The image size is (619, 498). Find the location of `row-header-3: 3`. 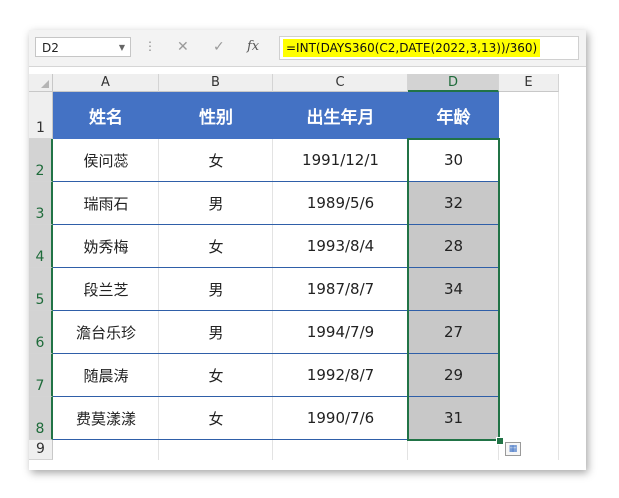

row-header-3: 3 is located at coordinates (41, 203).